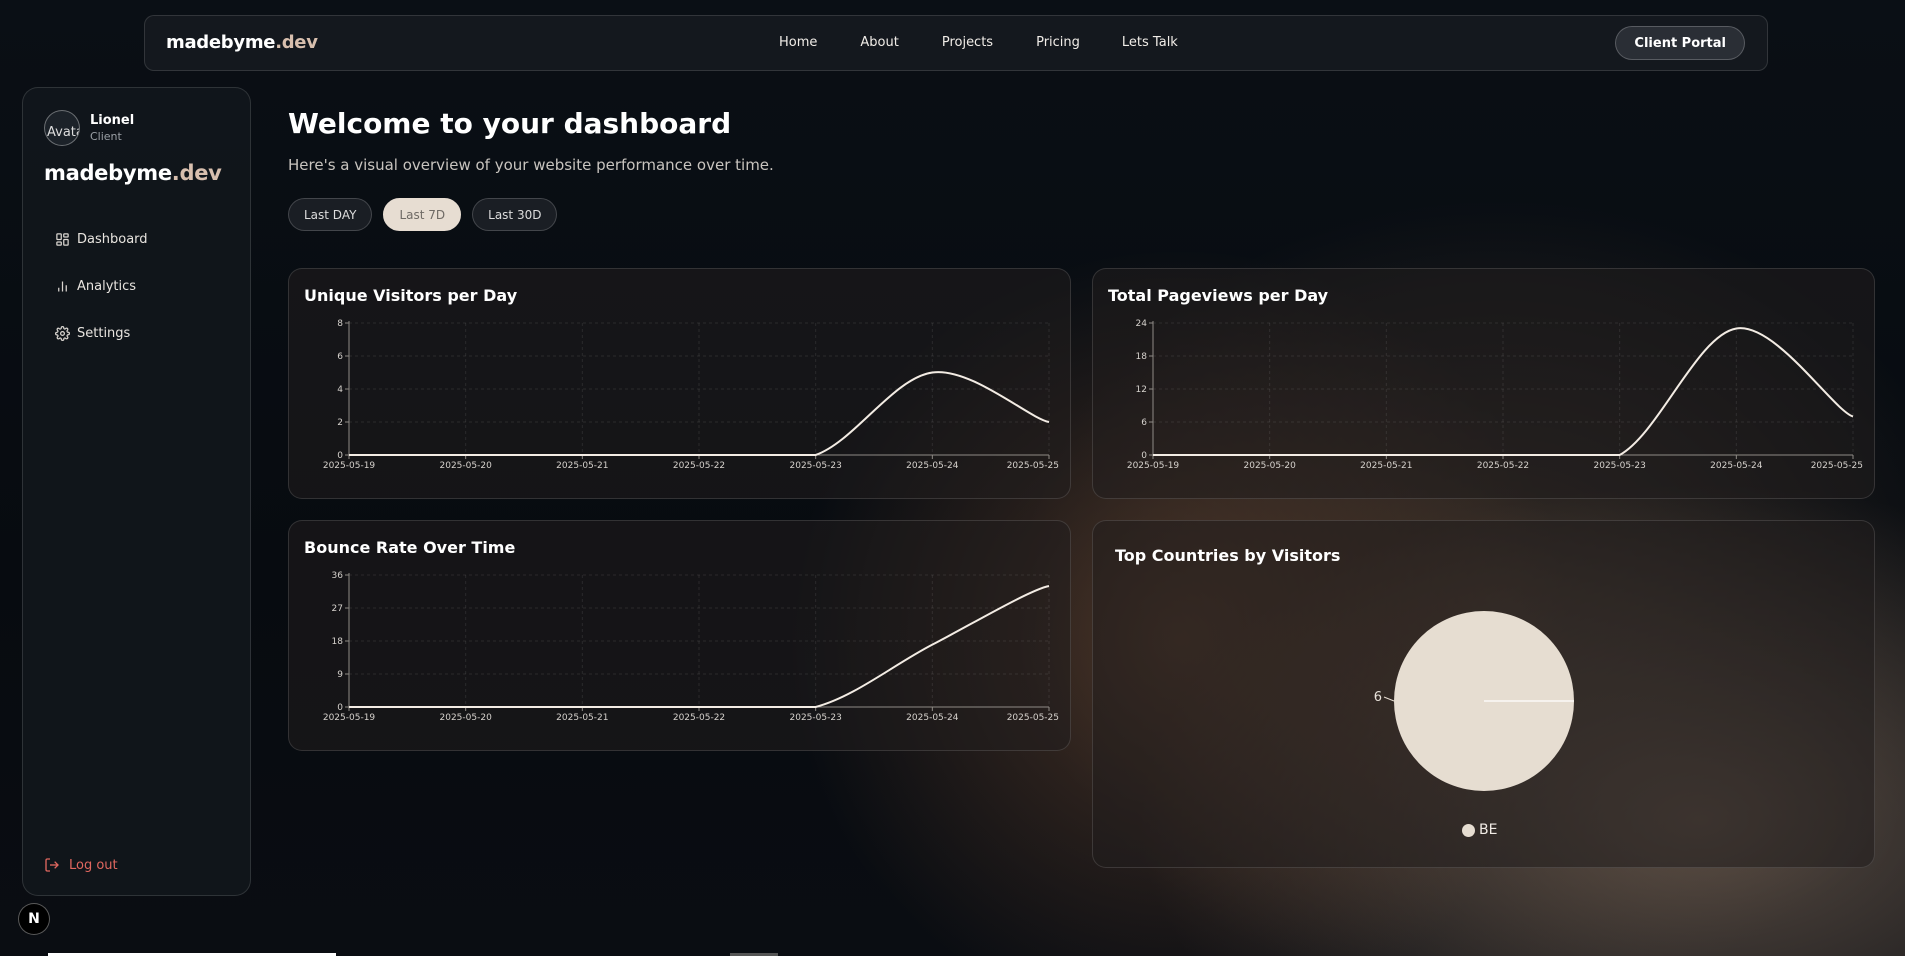  What do you see at coordinates (340, 390) in the screenshot?
I see `y-tick-label: 4` at bounding box center [340, 390].